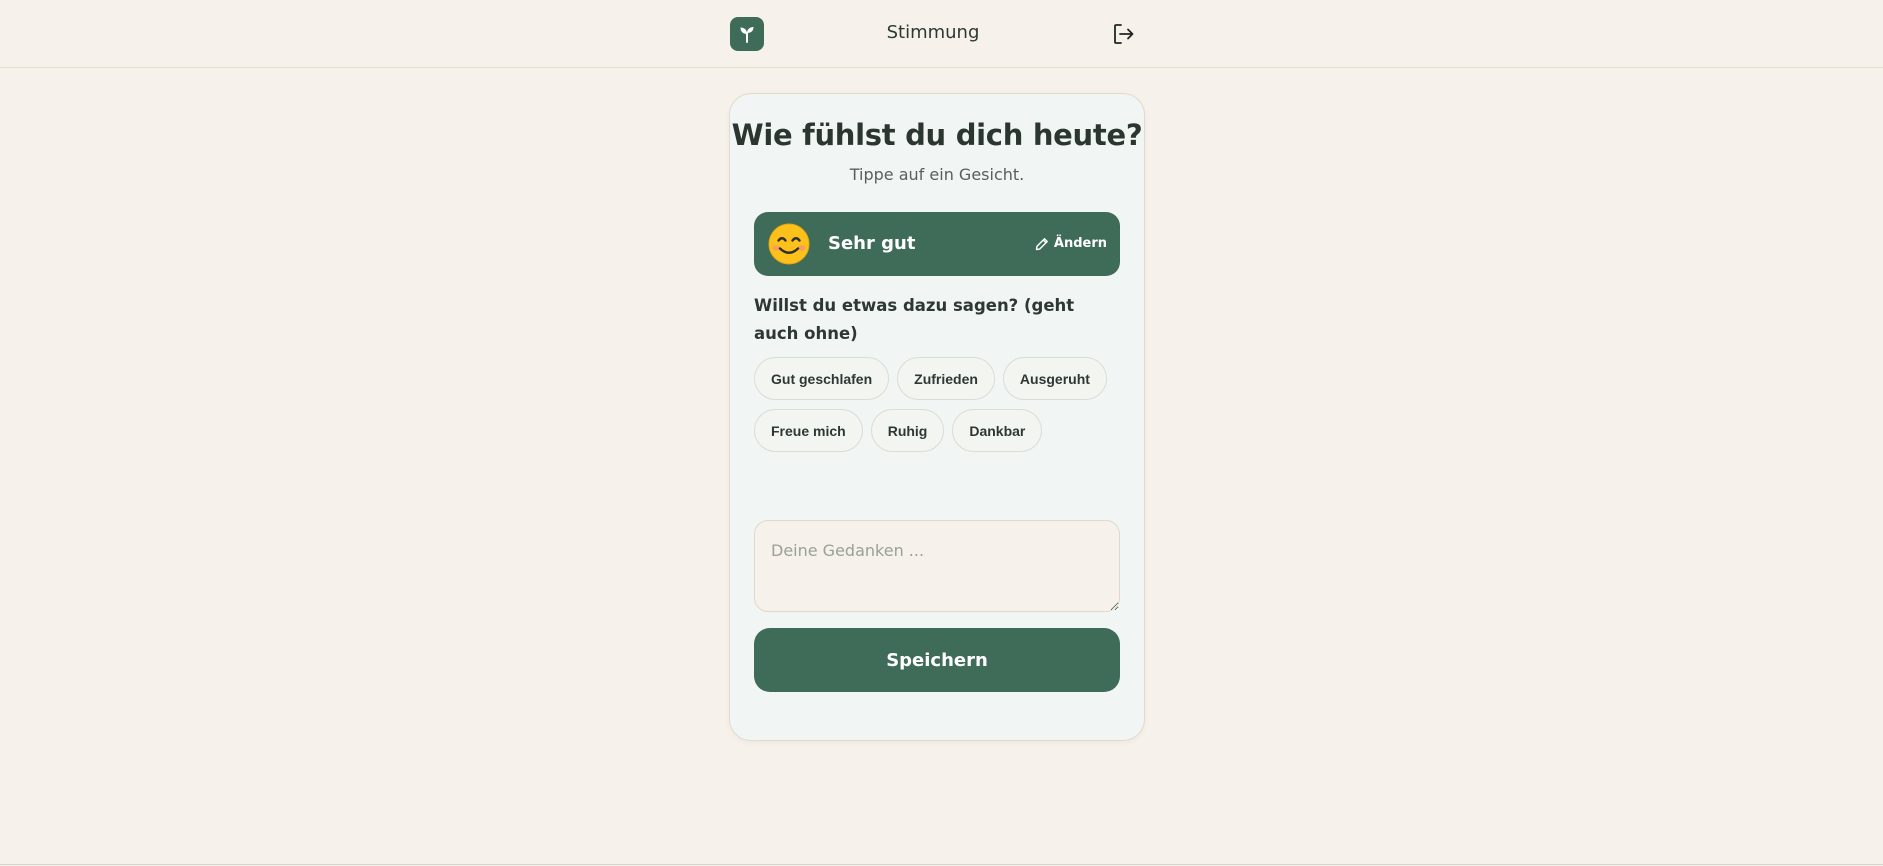  What do you see at coordinates (937, 566) in the screenshot?
I see `thoughts-textarea` at bounding box center [937, 566].